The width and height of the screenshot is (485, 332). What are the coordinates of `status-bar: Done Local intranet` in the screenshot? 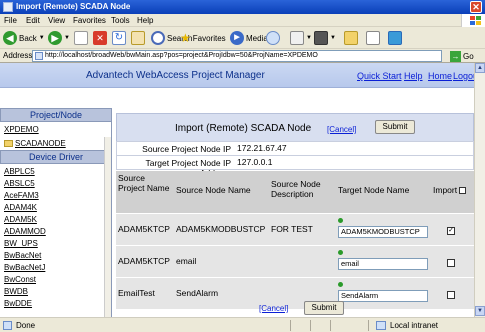 It's located at (242, 324).